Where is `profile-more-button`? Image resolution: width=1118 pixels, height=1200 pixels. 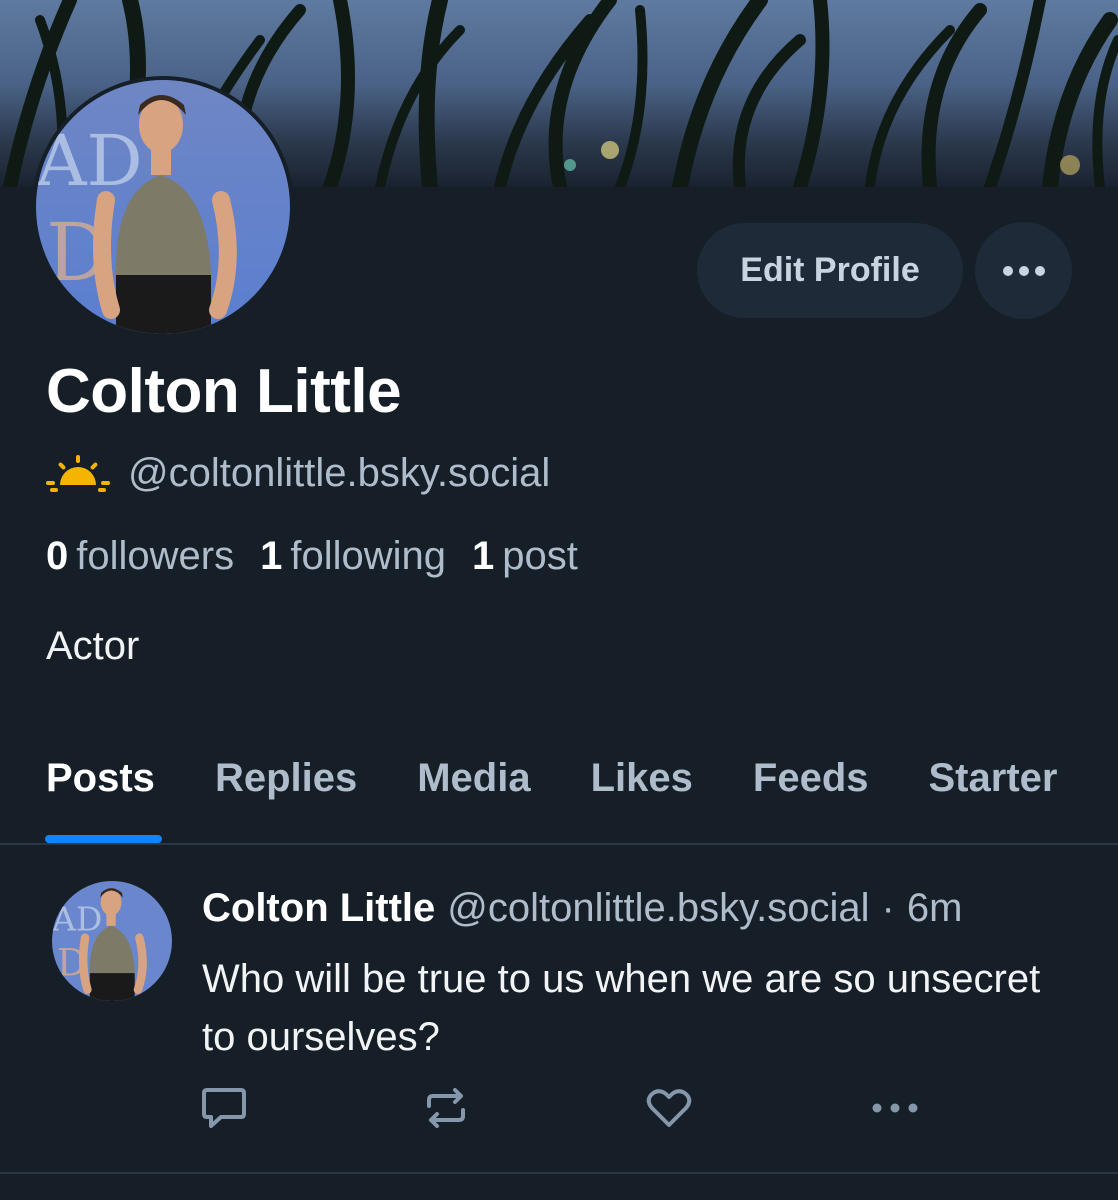
profile-more-button is located at coordinates (1023, 270).